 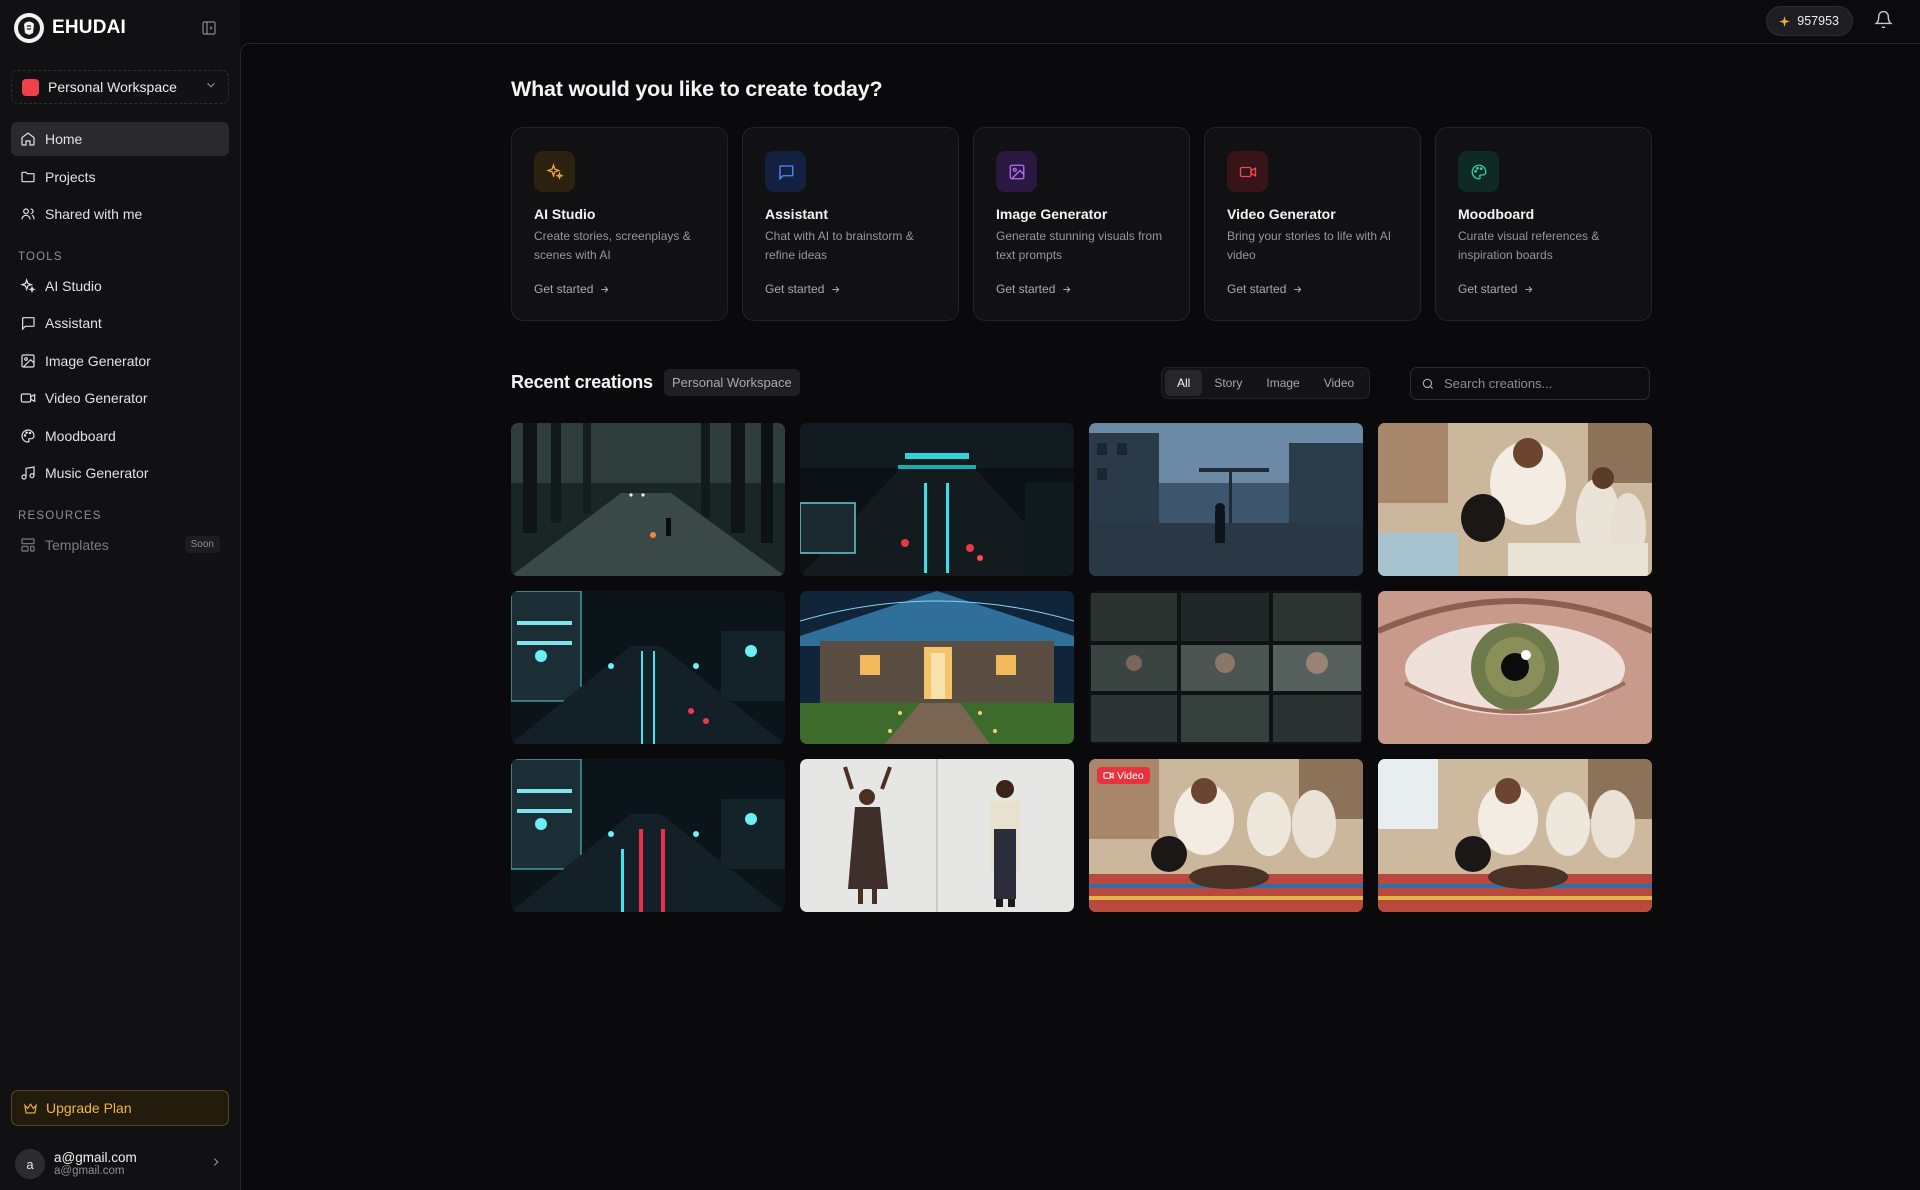 I want to click on filter-tab-all: All, so click(x=1184, y=383).